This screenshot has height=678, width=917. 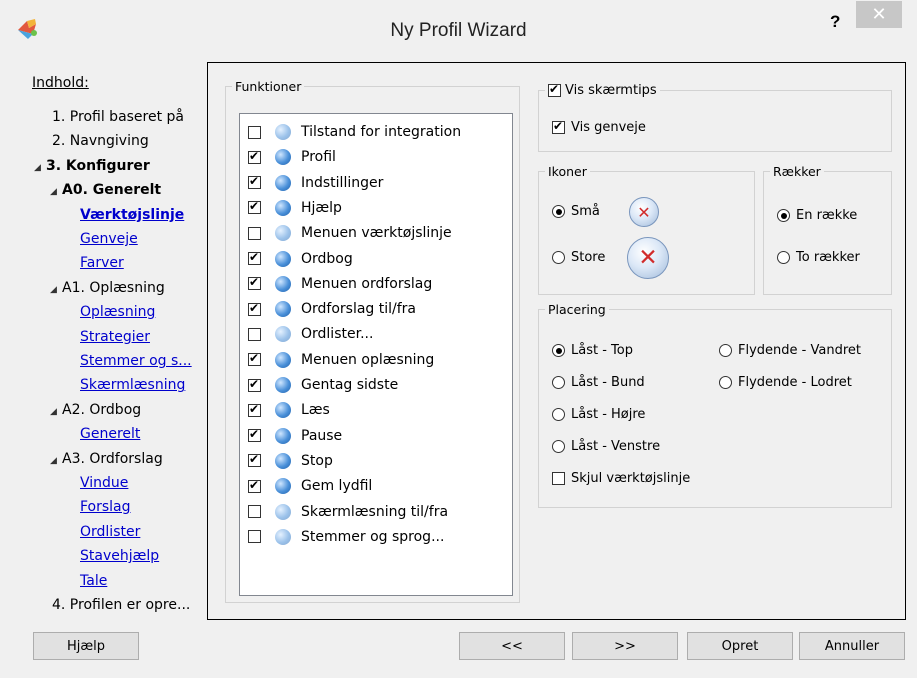 I want to click on function-item: Gem lydfil, so click(x=310, y=486).